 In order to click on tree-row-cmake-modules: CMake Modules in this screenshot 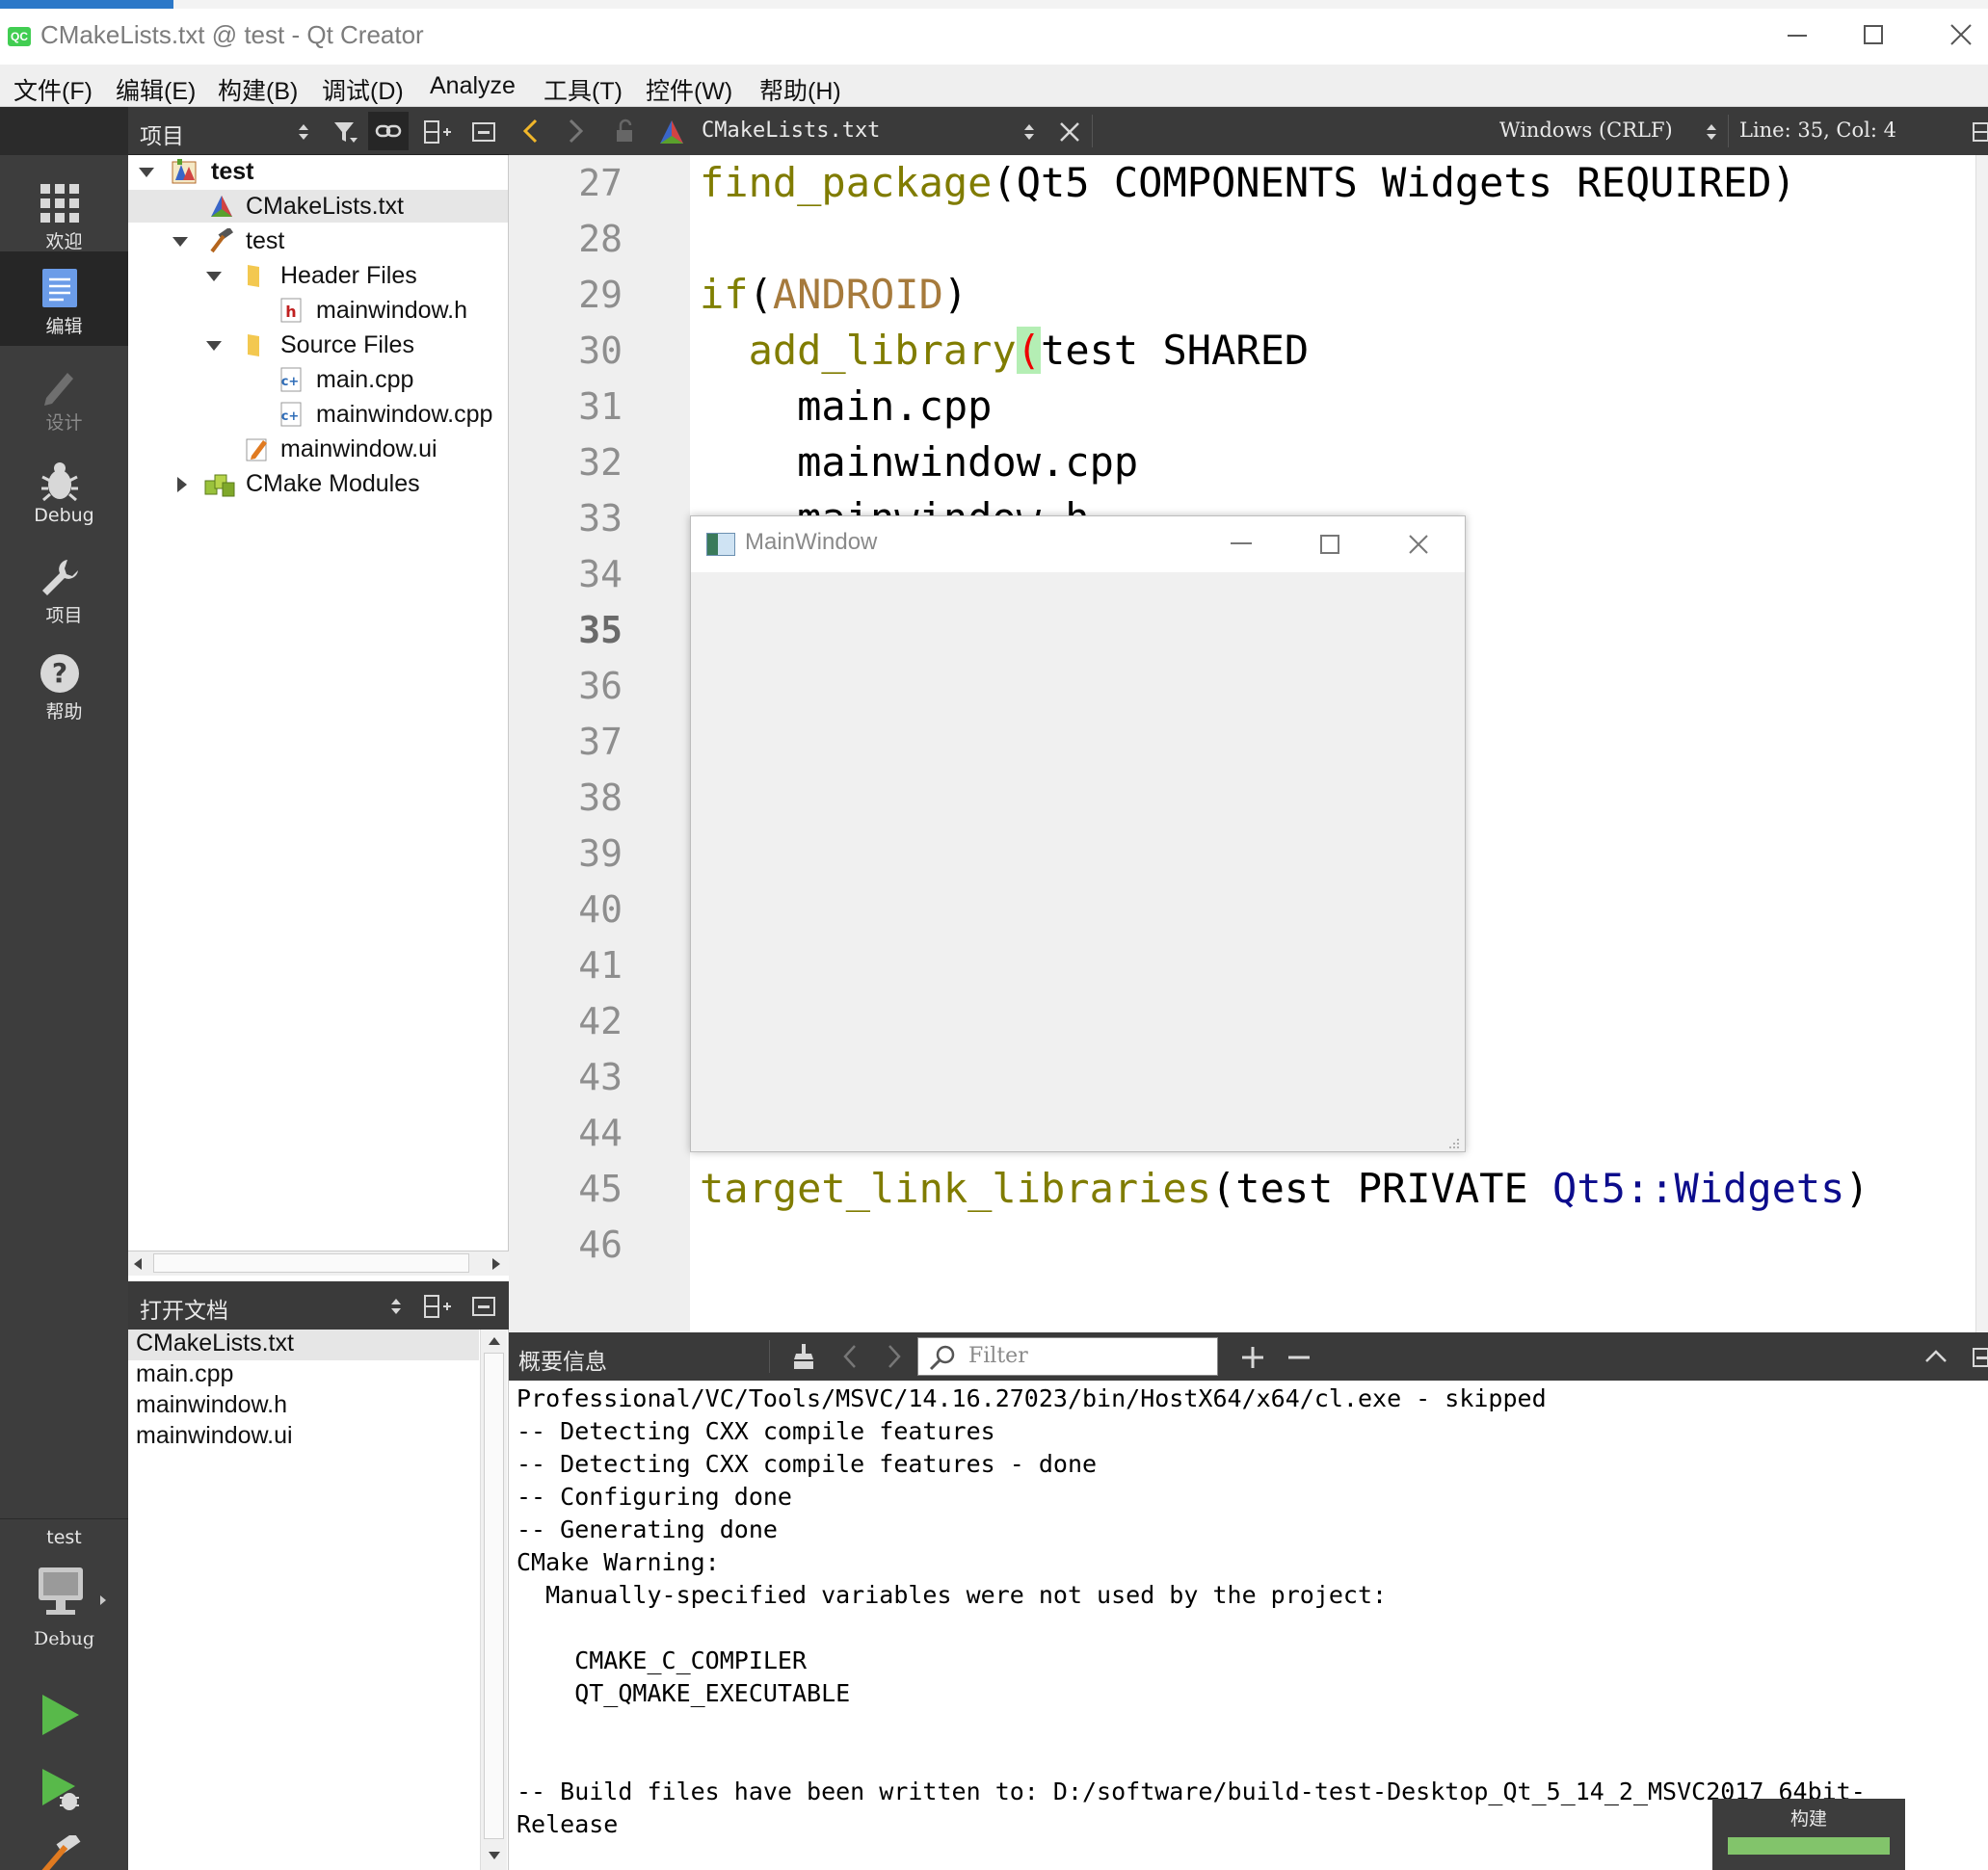, I will do `click(318, 484)`.